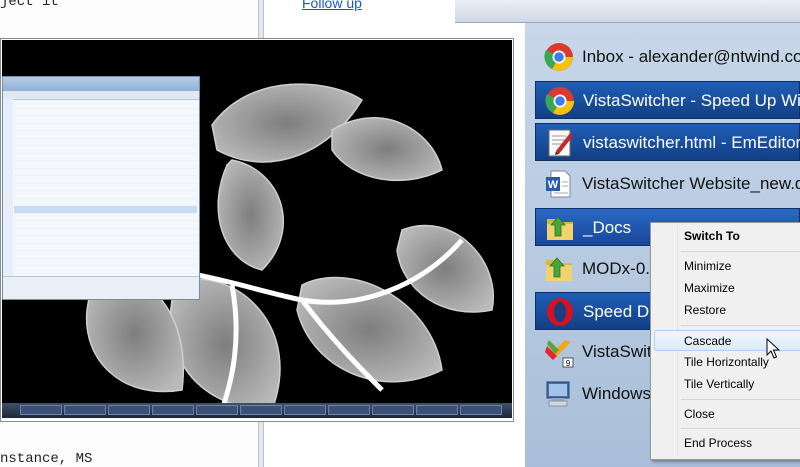 The width and height of the screenshot is (800, 467). Describe the element at coordinates (616, 393) in the screenshot. I see `switcher-item-label: Windows` at that location.